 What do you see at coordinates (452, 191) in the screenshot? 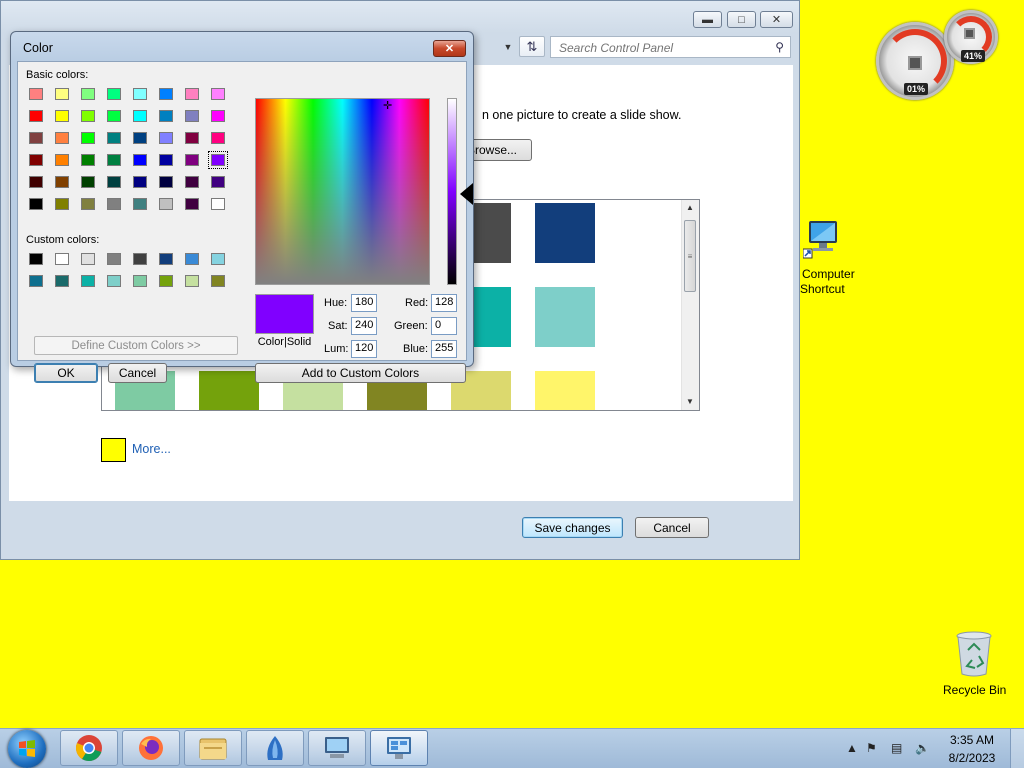
I see `luminosity-slider` at bounding box center [452, 191].